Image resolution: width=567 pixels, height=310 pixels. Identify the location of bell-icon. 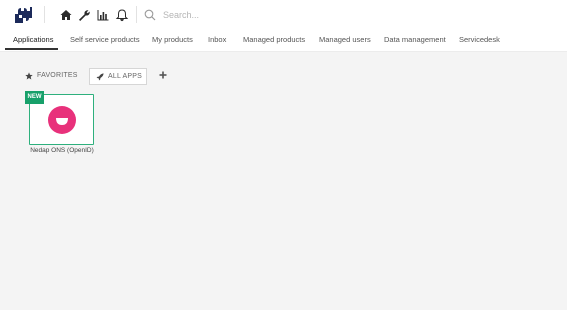
(122, 15).